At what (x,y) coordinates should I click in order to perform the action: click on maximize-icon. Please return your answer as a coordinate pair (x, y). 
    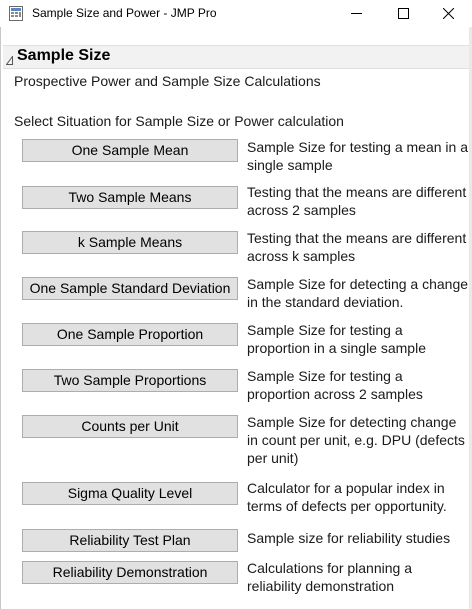
    Looking at the image, I should click on (403, 13).